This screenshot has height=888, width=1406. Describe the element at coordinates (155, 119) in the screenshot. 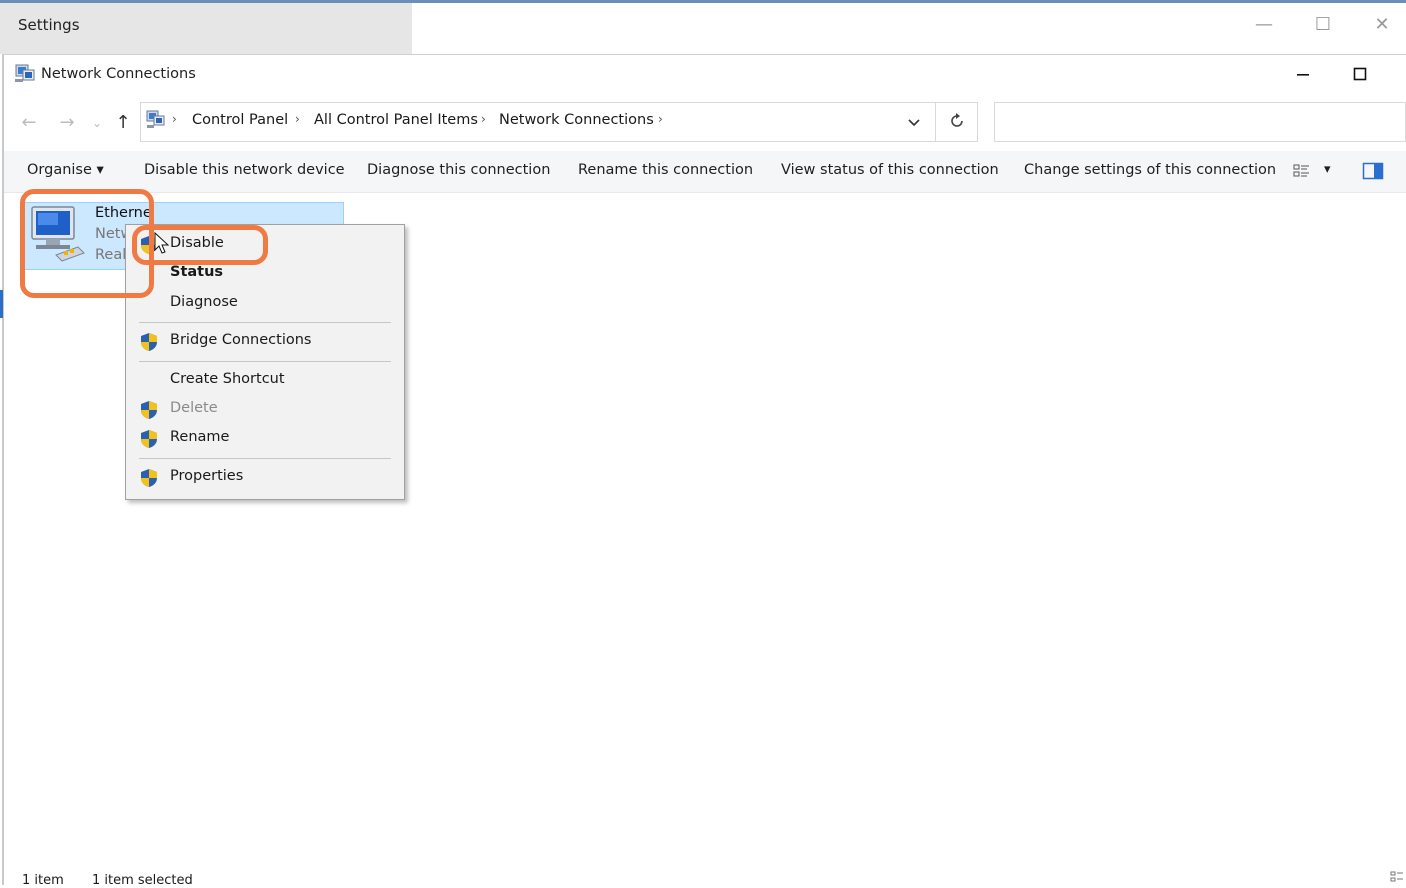

I see `control-panel-icon` at that location.